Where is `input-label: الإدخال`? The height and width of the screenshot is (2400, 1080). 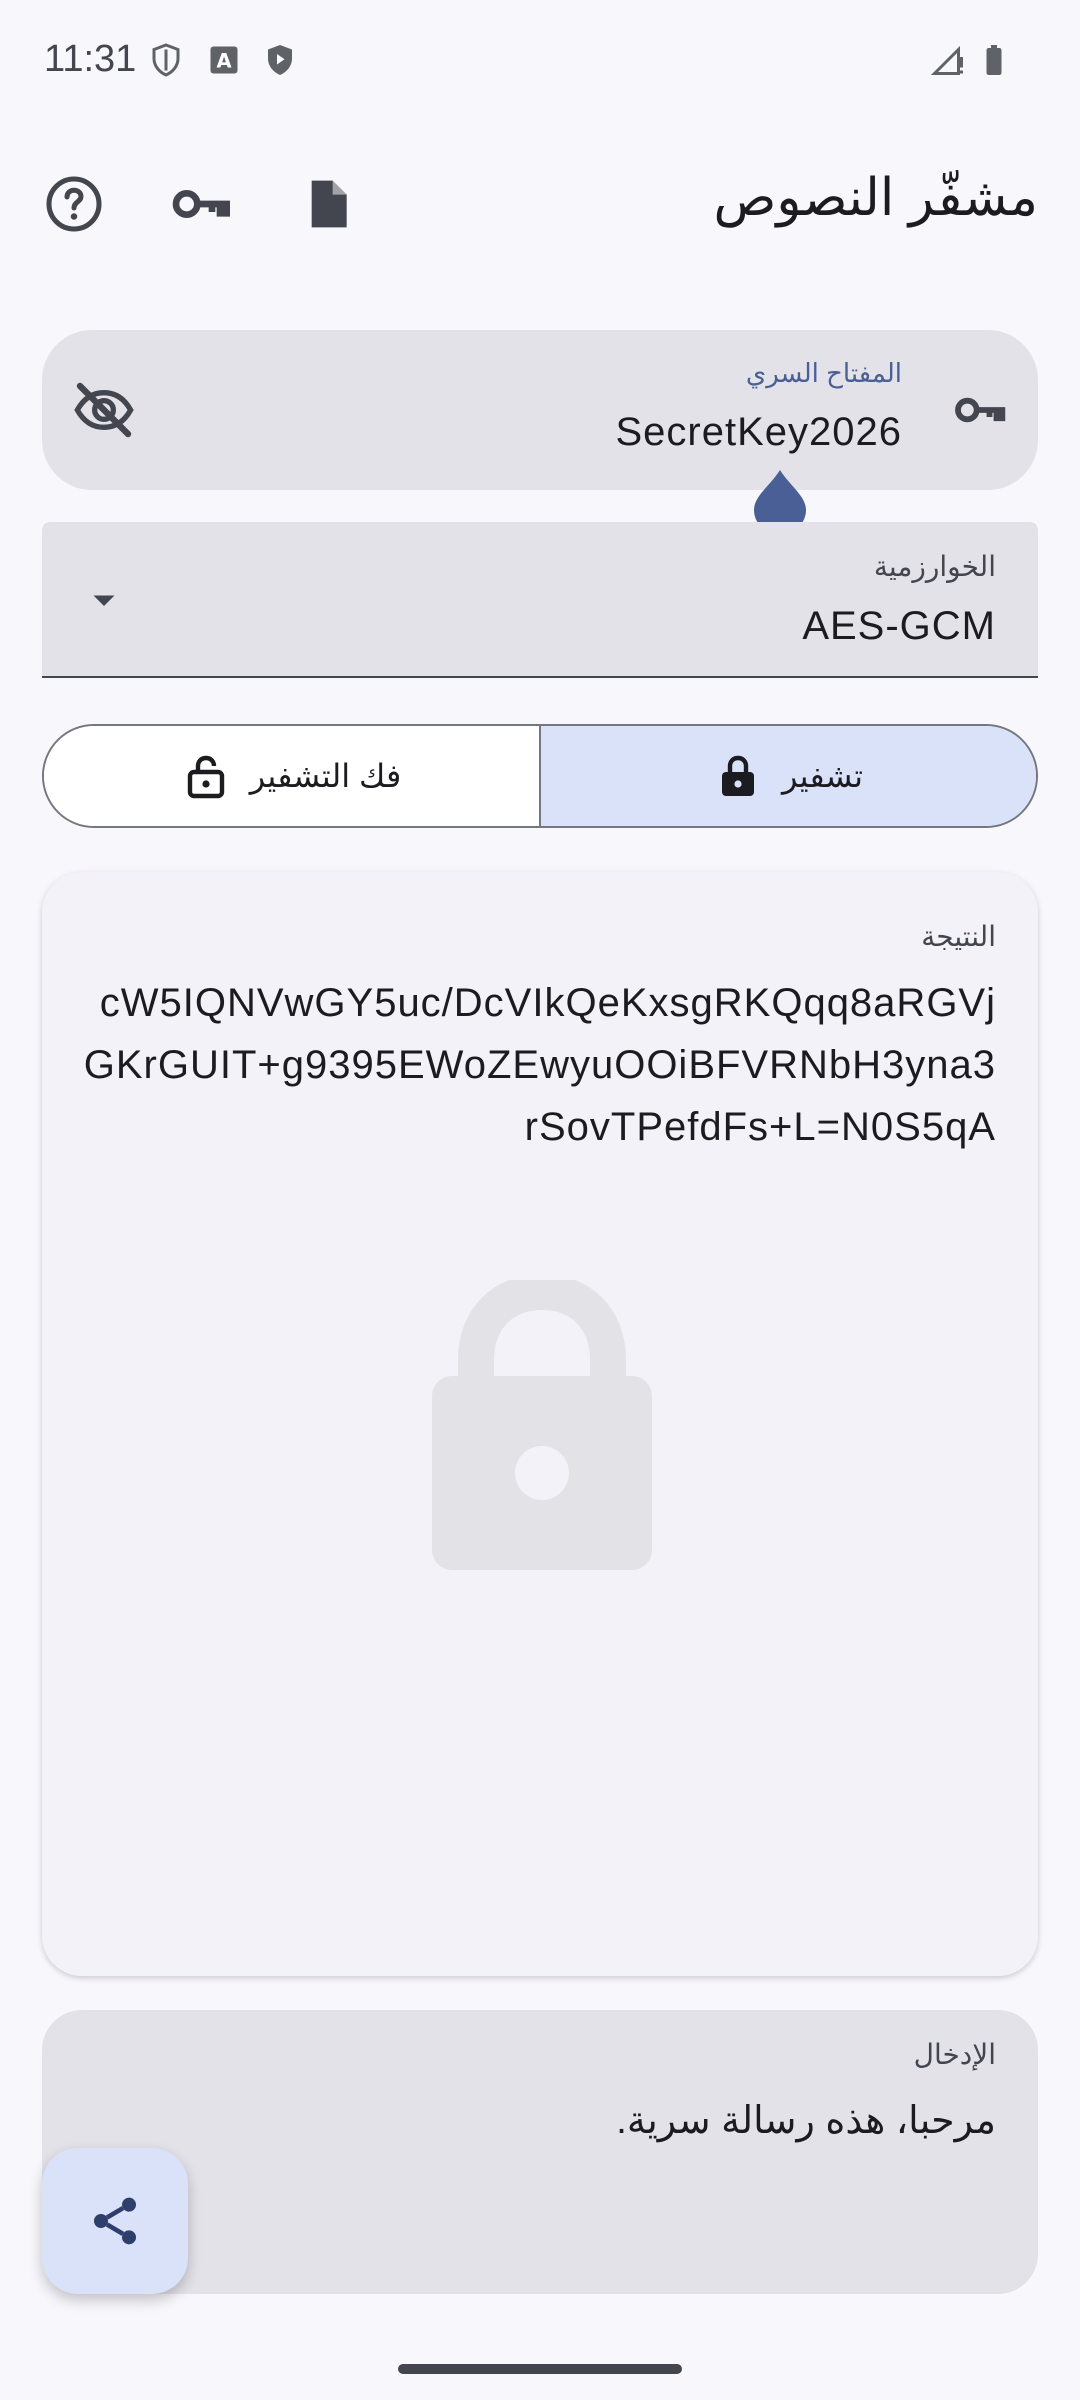
input-label: الإدخال is located at coordinates (954, 2054).